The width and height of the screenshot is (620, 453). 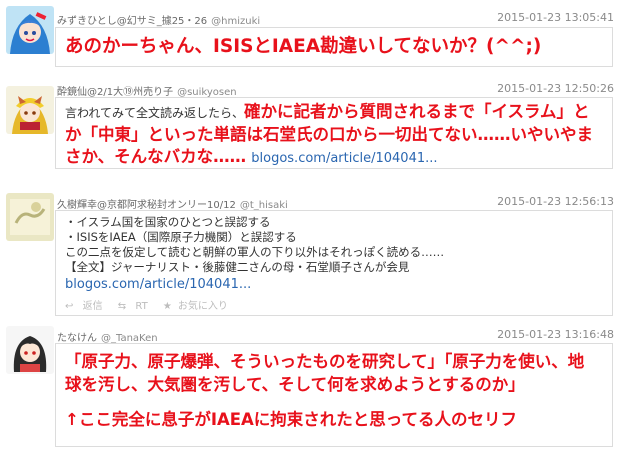 What do you see at coordinates (147, 90) in the screenshot?
I see `tweet-header: 酔鏡仙@2/1大⑲州売り子 @suikyosen` at bounding box center [147, 90].